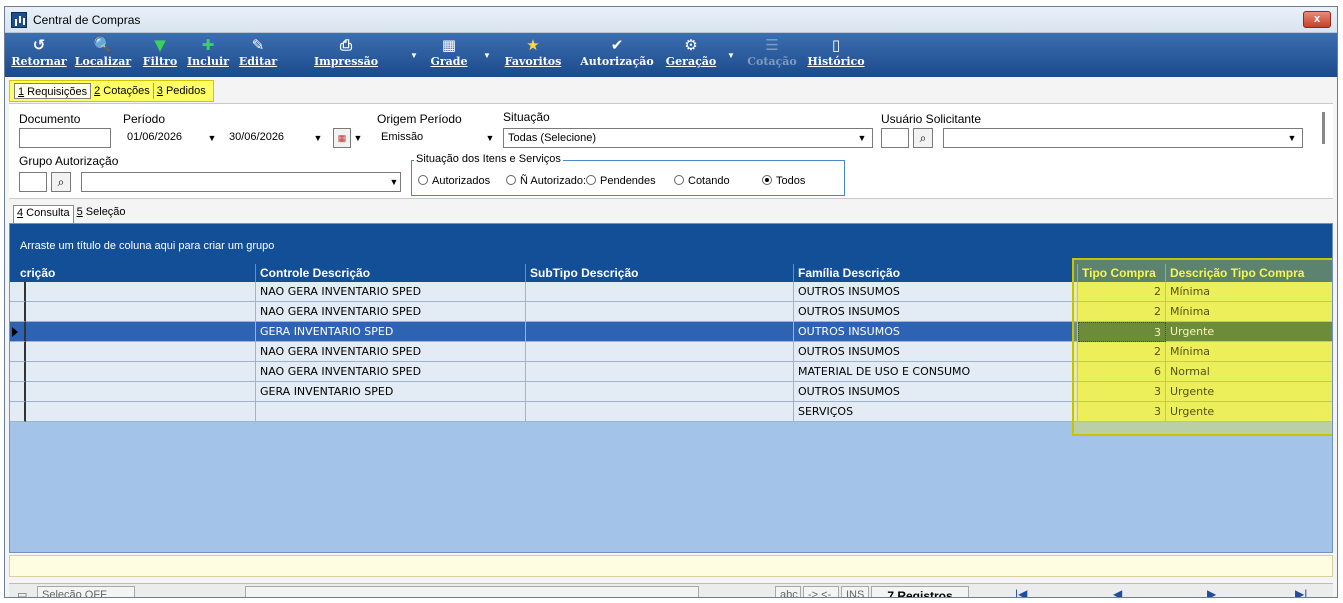 Image resolution: width=1343 pixels, height=603 pixels. Describe the element at coordinates (391, 412) in the screenshot. I see `cell-controle` at that location.